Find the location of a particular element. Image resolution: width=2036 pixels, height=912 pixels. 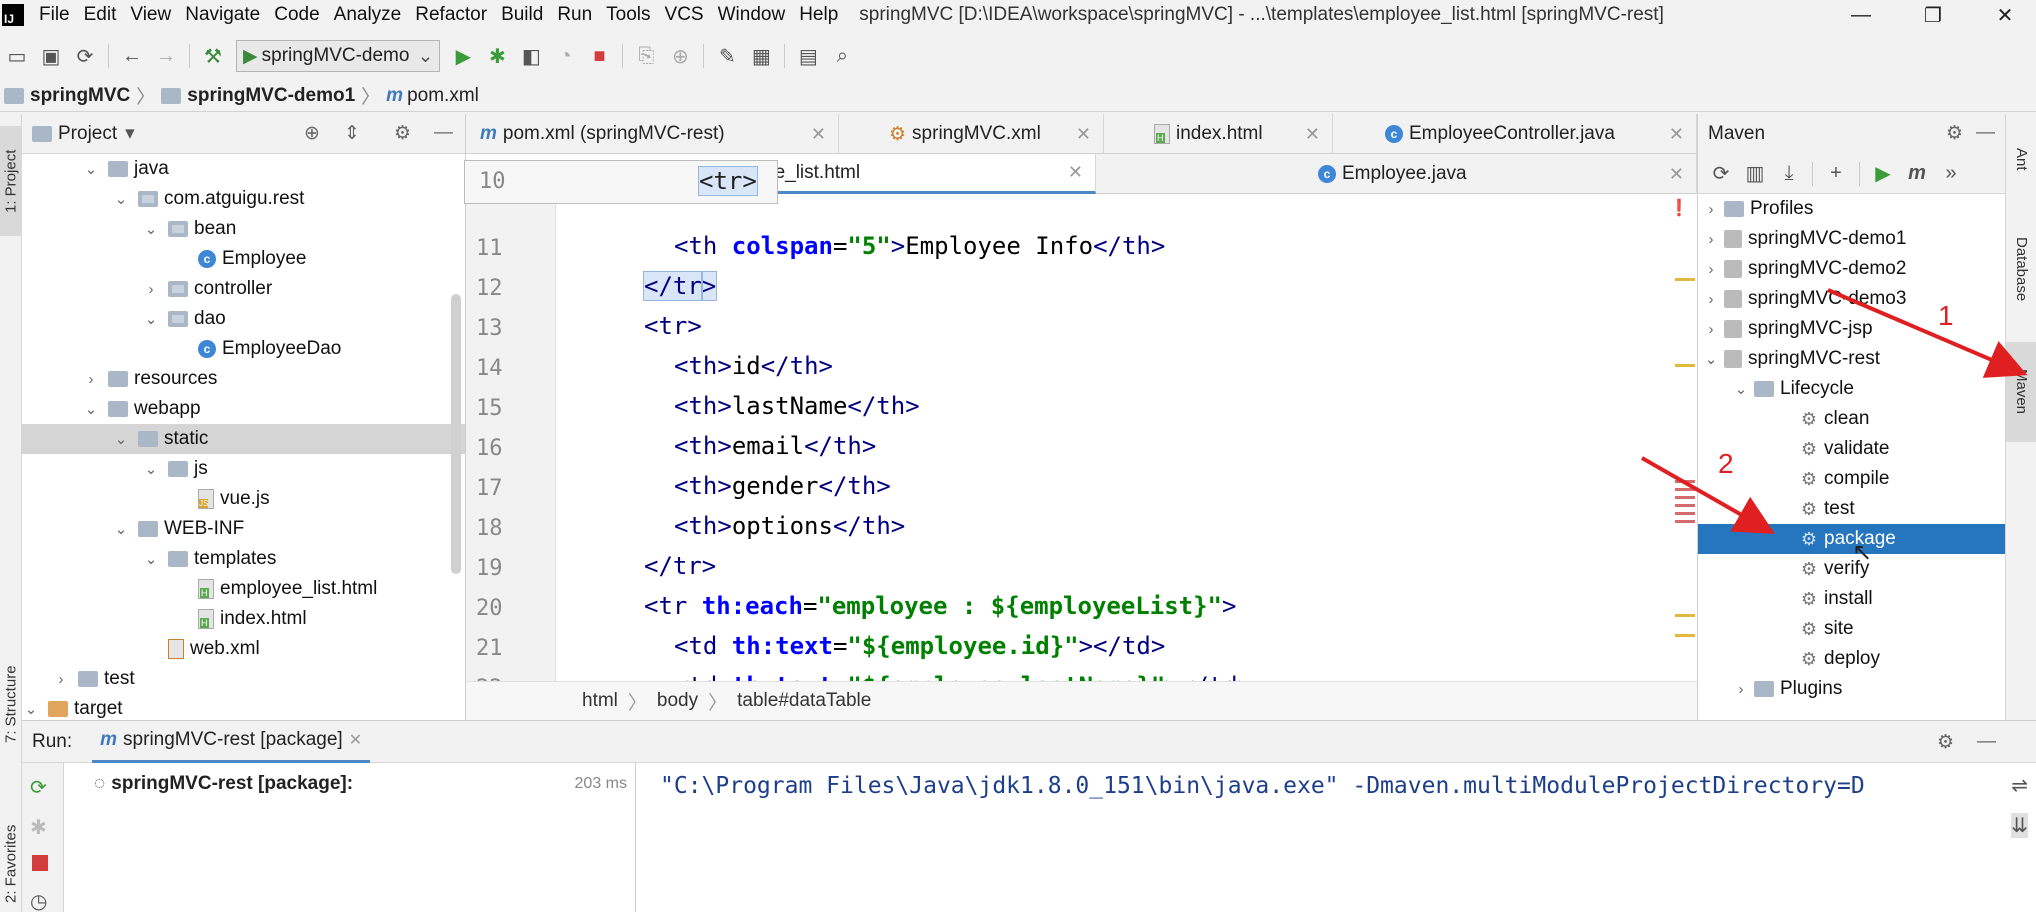

reload-icon: ⟳ is located at coordinates (1721, 174).